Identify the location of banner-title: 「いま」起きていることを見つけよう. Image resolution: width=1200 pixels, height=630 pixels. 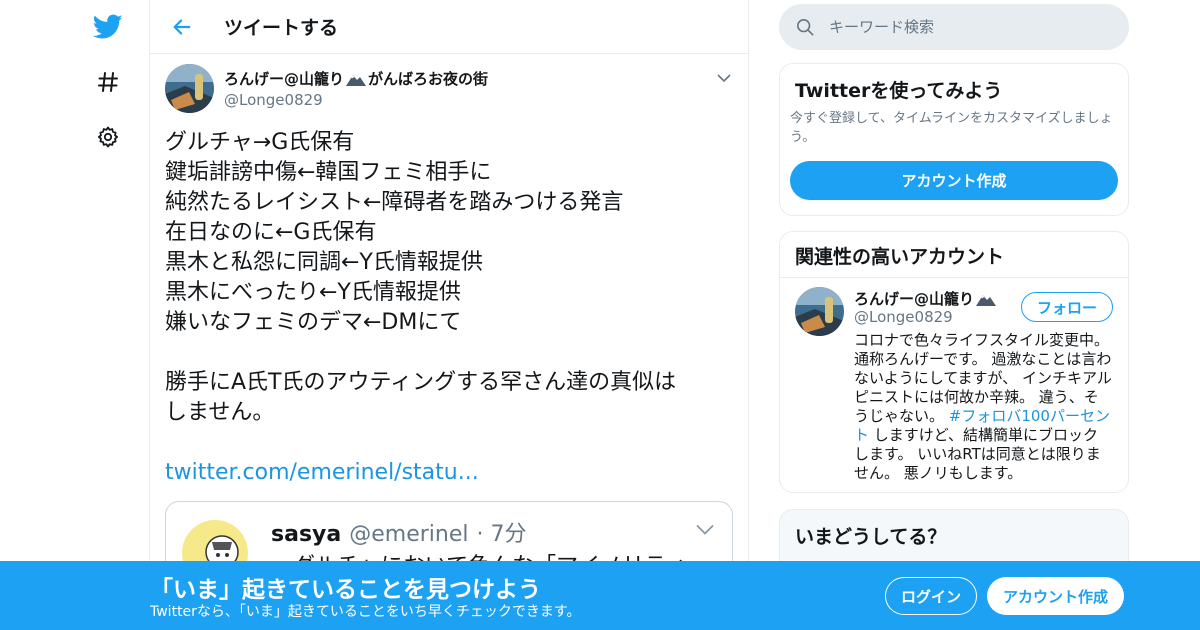
(345, 590).